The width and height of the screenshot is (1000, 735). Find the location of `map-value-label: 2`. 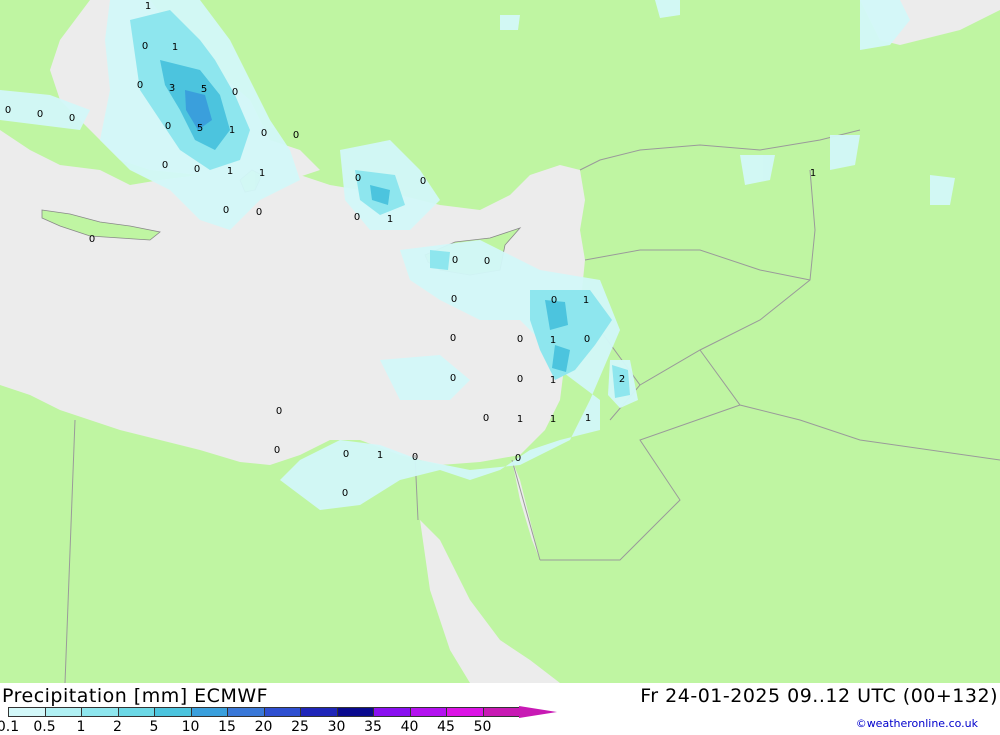

map-value-label: 2 is located at coordinates (622, 379).